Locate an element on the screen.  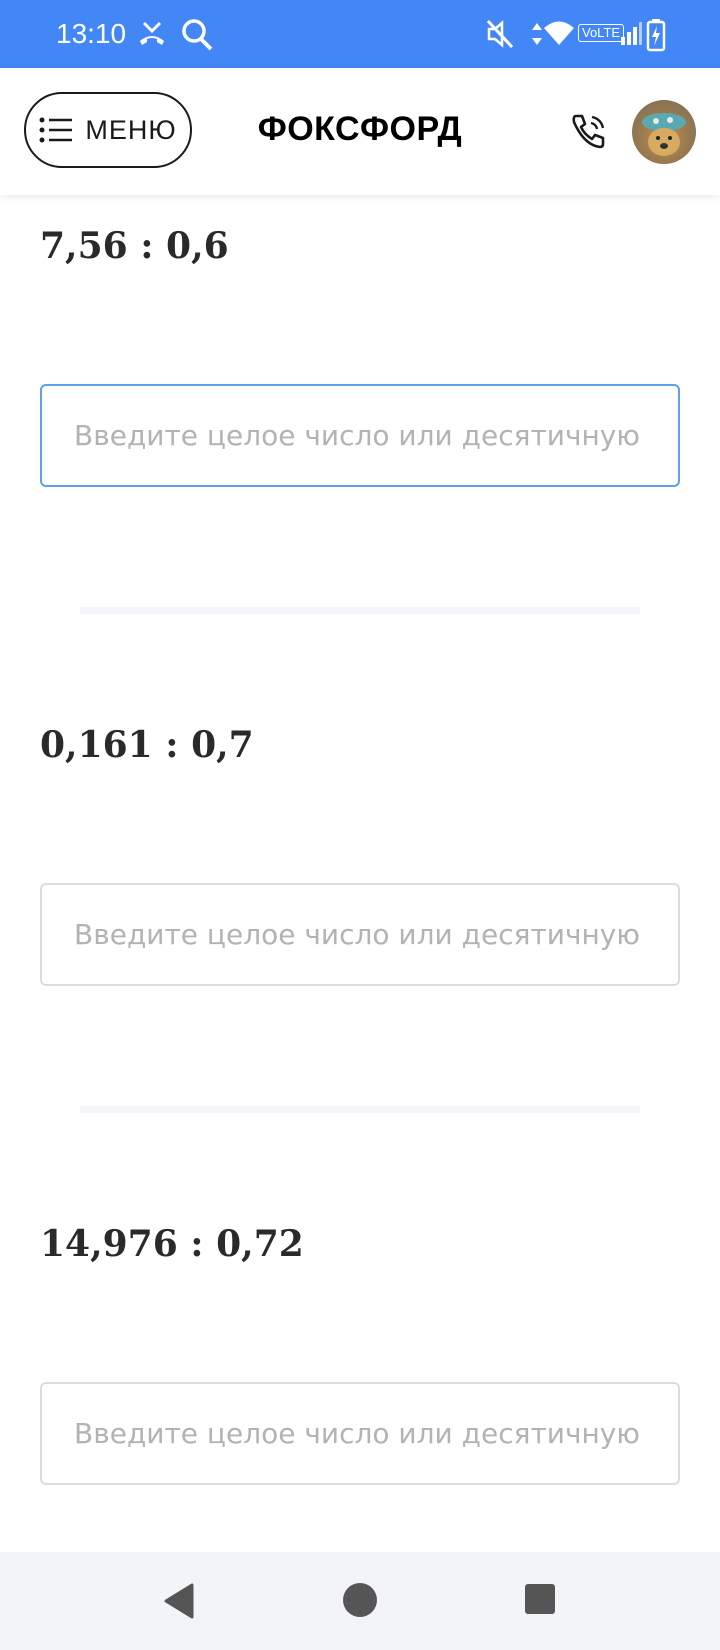
home-icon is located at coordinates (360, 1600).